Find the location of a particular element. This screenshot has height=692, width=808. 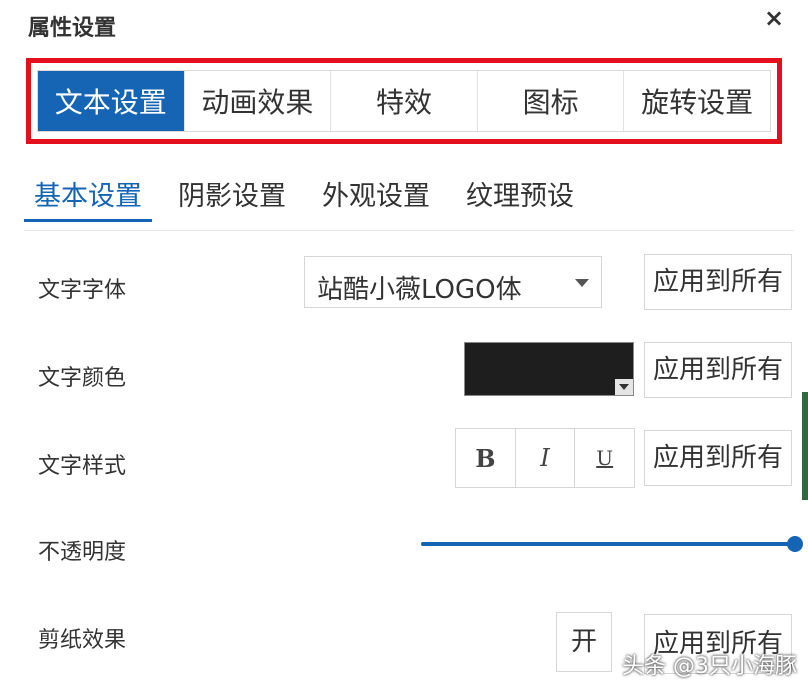

style-label: 文字样式 is located at coordinates (82, 466).